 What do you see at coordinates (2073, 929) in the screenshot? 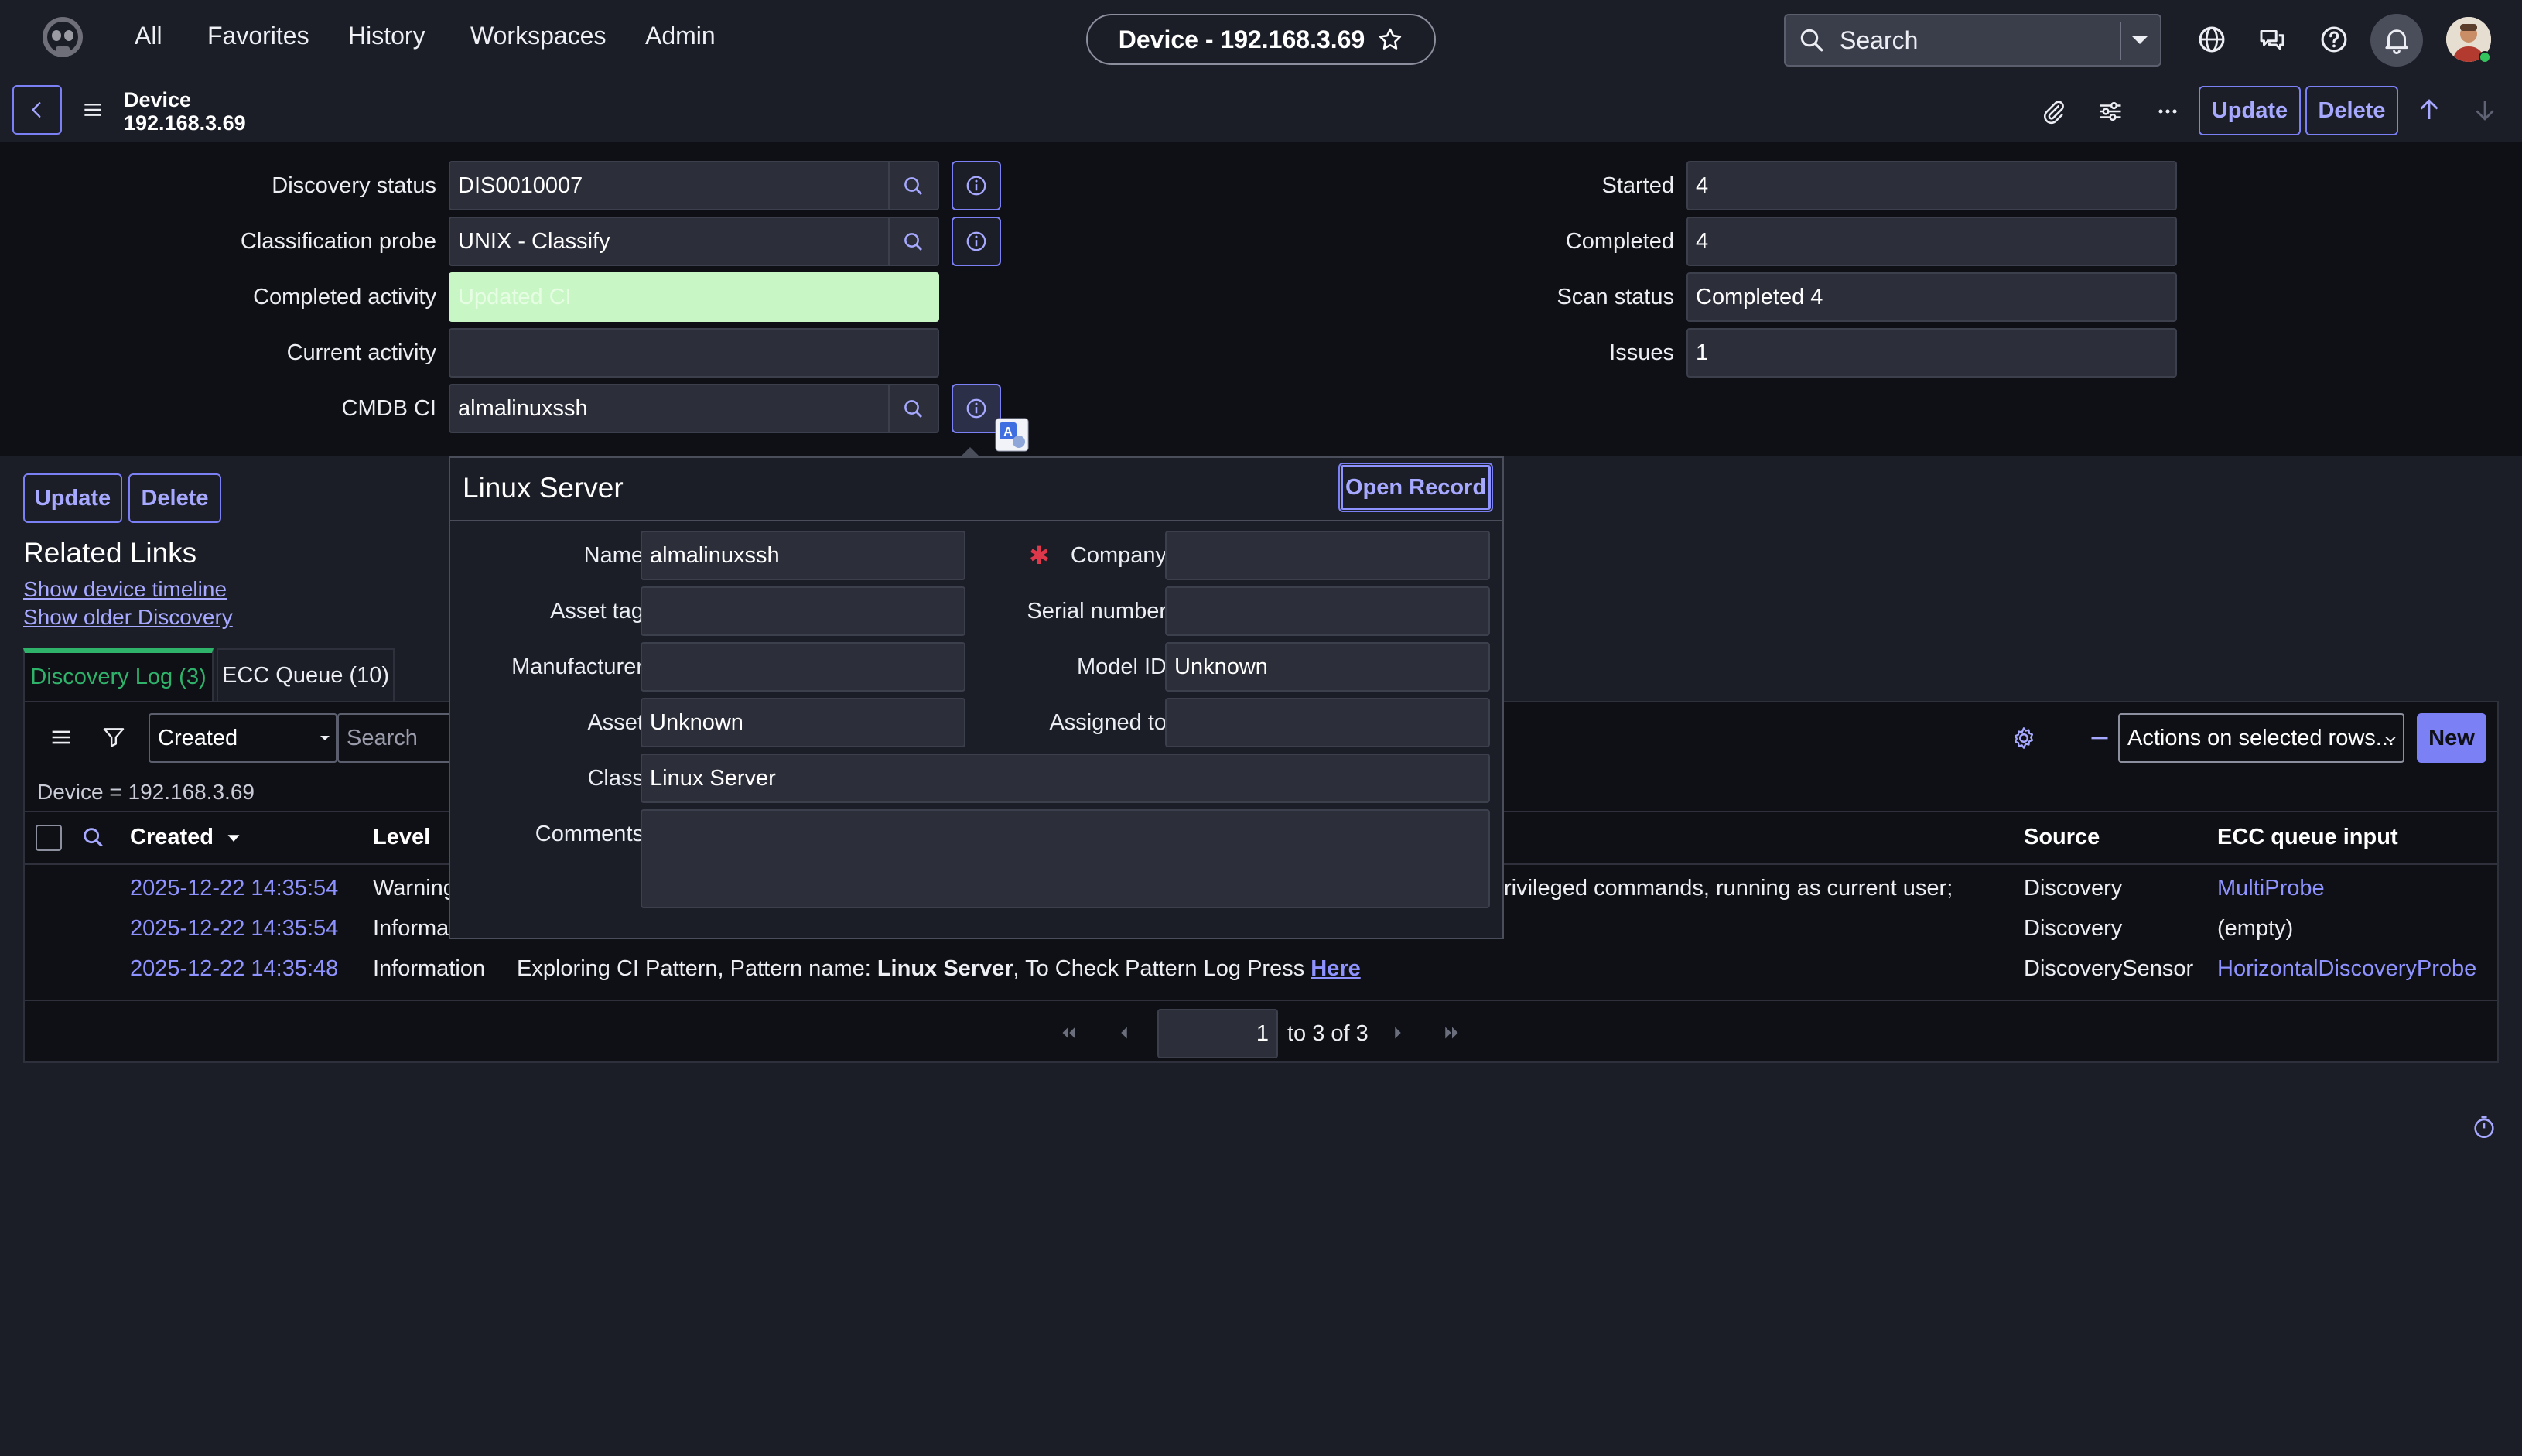
I see `row-source: Discovery` at bounding box center [2073, 929].